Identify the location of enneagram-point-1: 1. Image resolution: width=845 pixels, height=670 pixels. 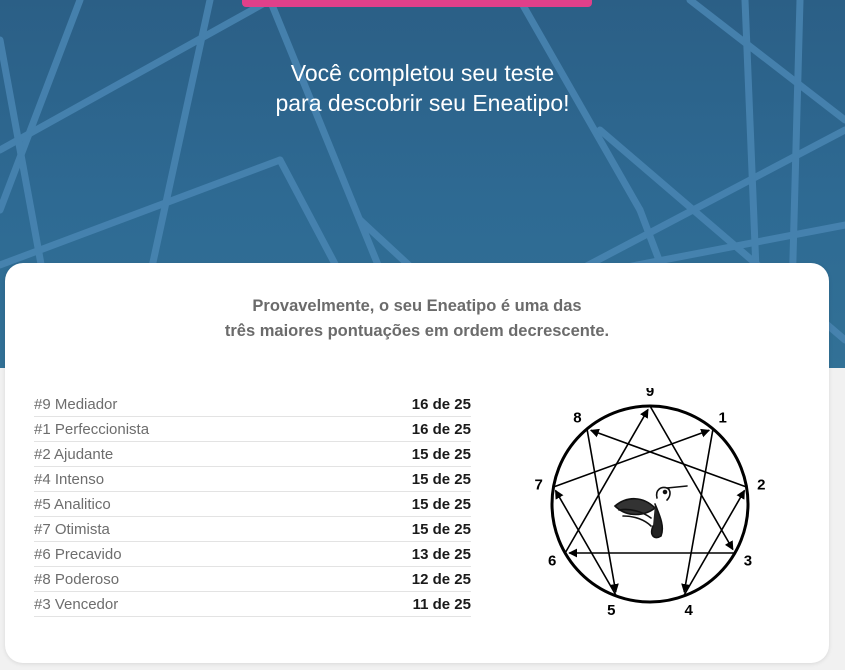
(722, 417).